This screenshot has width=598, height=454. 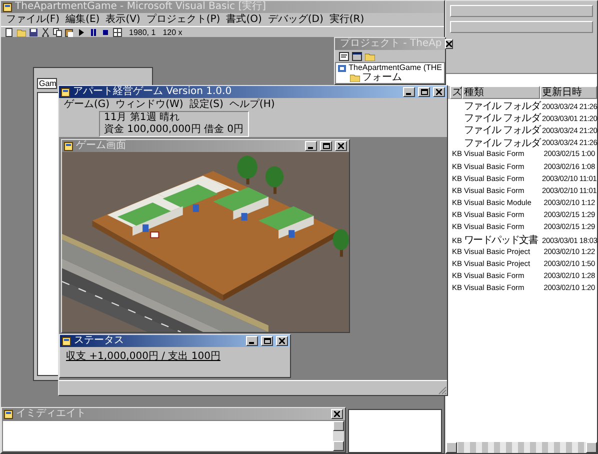 What do you see at coordinates (391, 44) in the screenshot?
I see `window-title: プロジェクト - TheAp` at bounding box center [391, 44].